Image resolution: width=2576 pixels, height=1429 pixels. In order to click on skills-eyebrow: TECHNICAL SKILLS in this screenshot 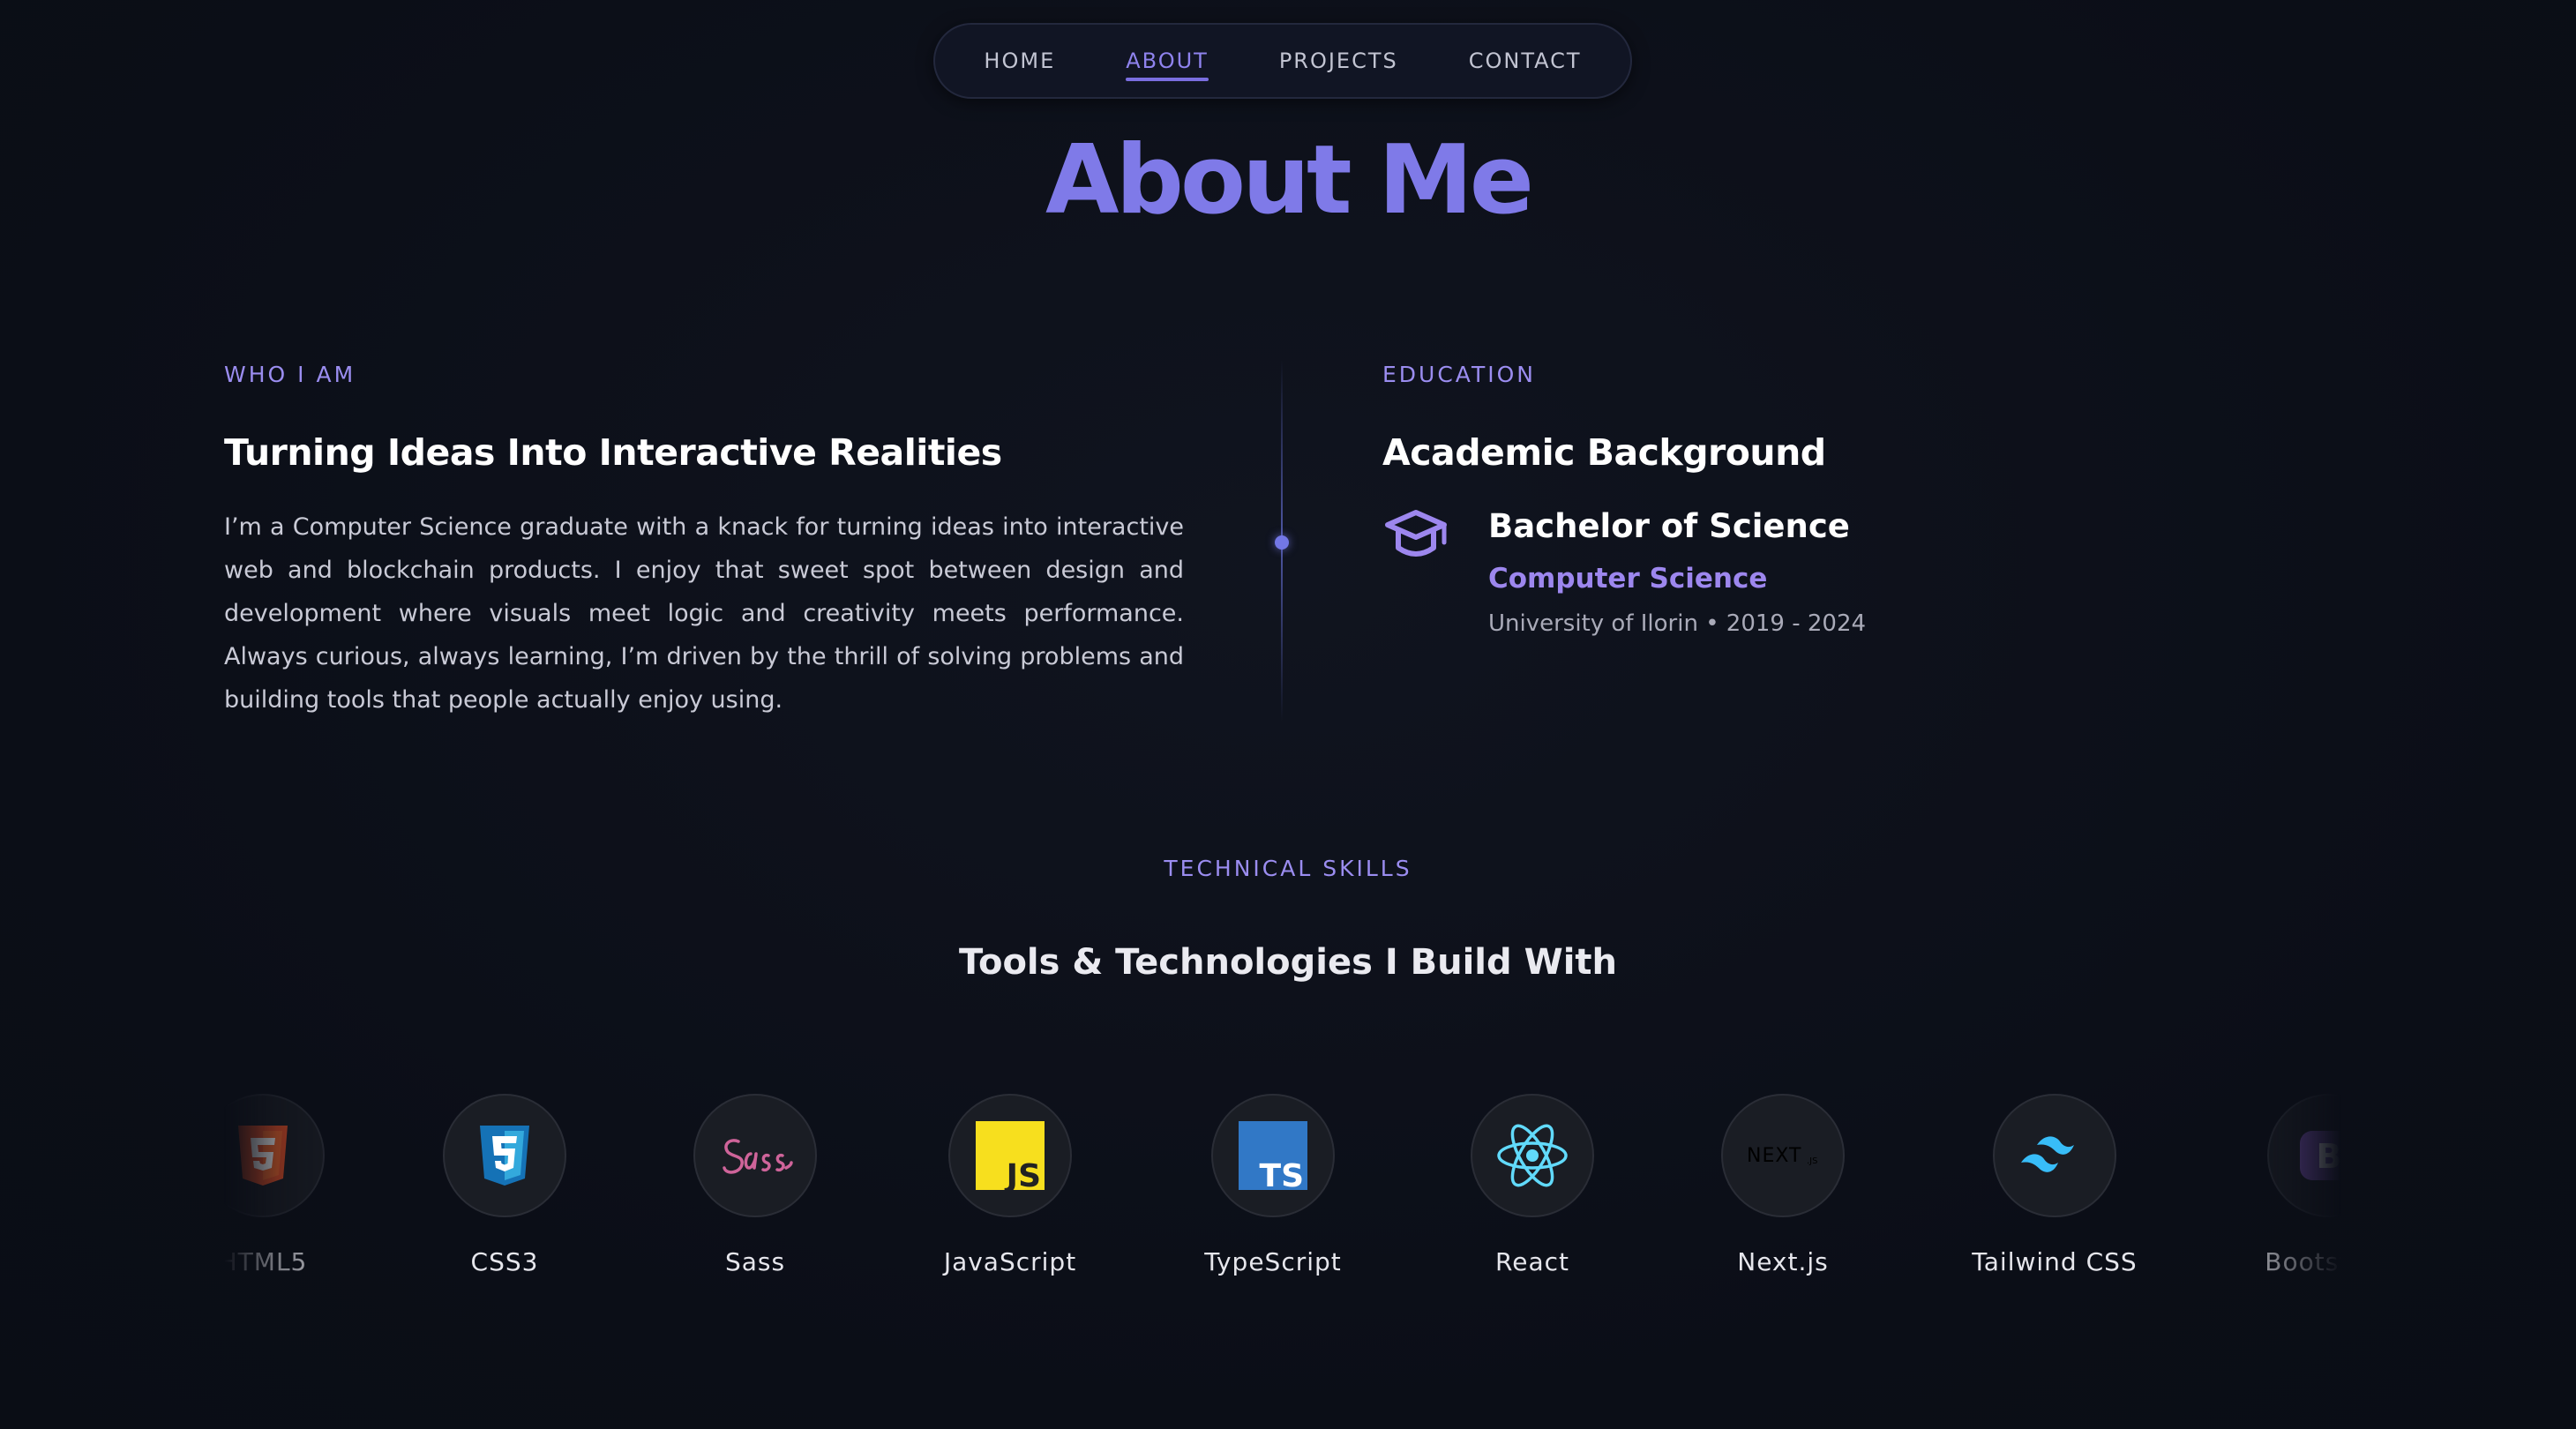, I will do `click(1288, 868)`.